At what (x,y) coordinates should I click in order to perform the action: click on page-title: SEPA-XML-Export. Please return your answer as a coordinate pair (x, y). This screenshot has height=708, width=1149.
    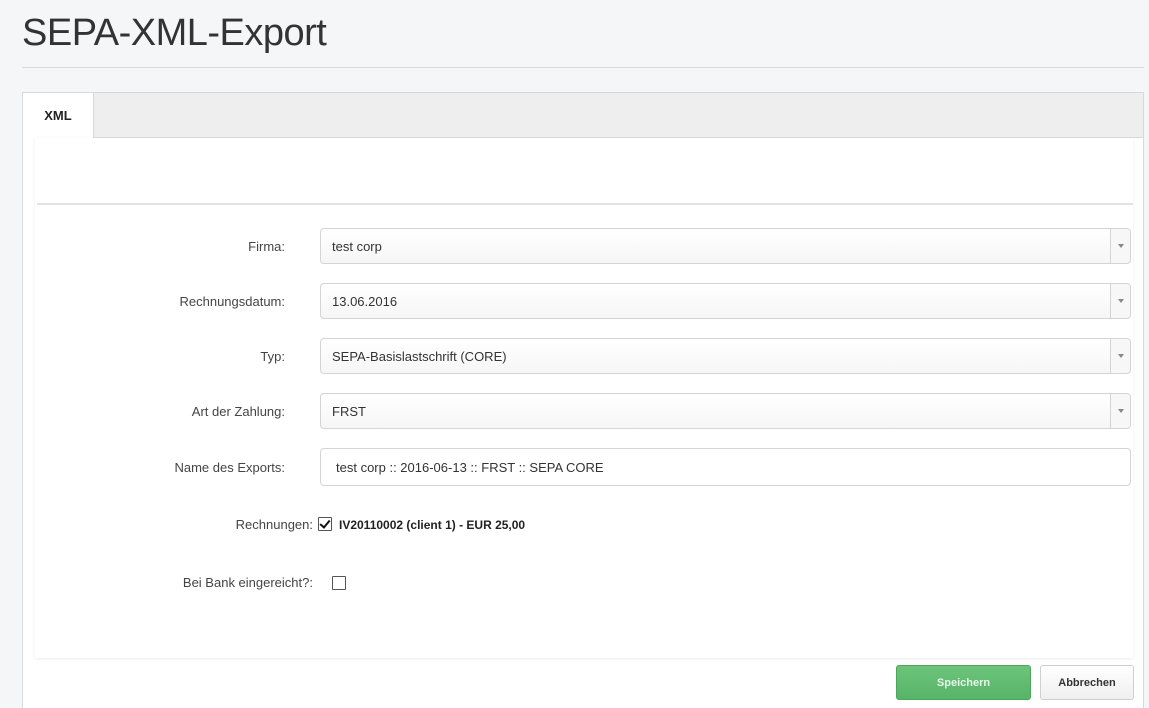
    Looking at the image, I should click on (174, 33).